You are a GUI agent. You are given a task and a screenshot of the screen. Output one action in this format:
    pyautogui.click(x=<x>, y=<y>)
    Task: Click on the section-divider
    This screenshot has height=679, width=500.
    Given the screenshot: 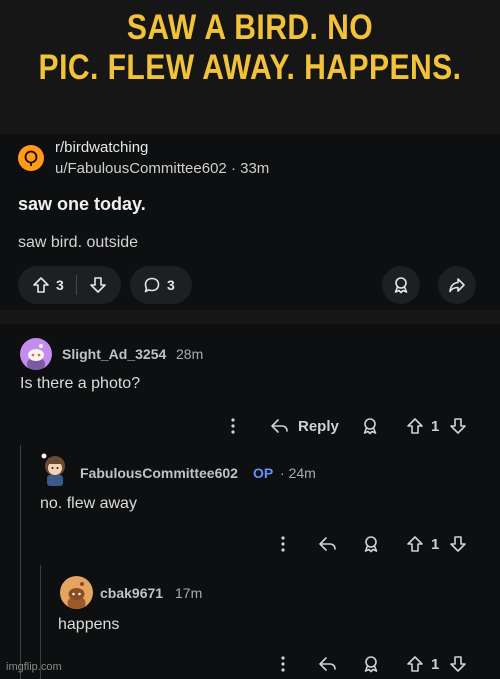 What is the action you would take?
    pyautogui.click(x=250, y=317)
    